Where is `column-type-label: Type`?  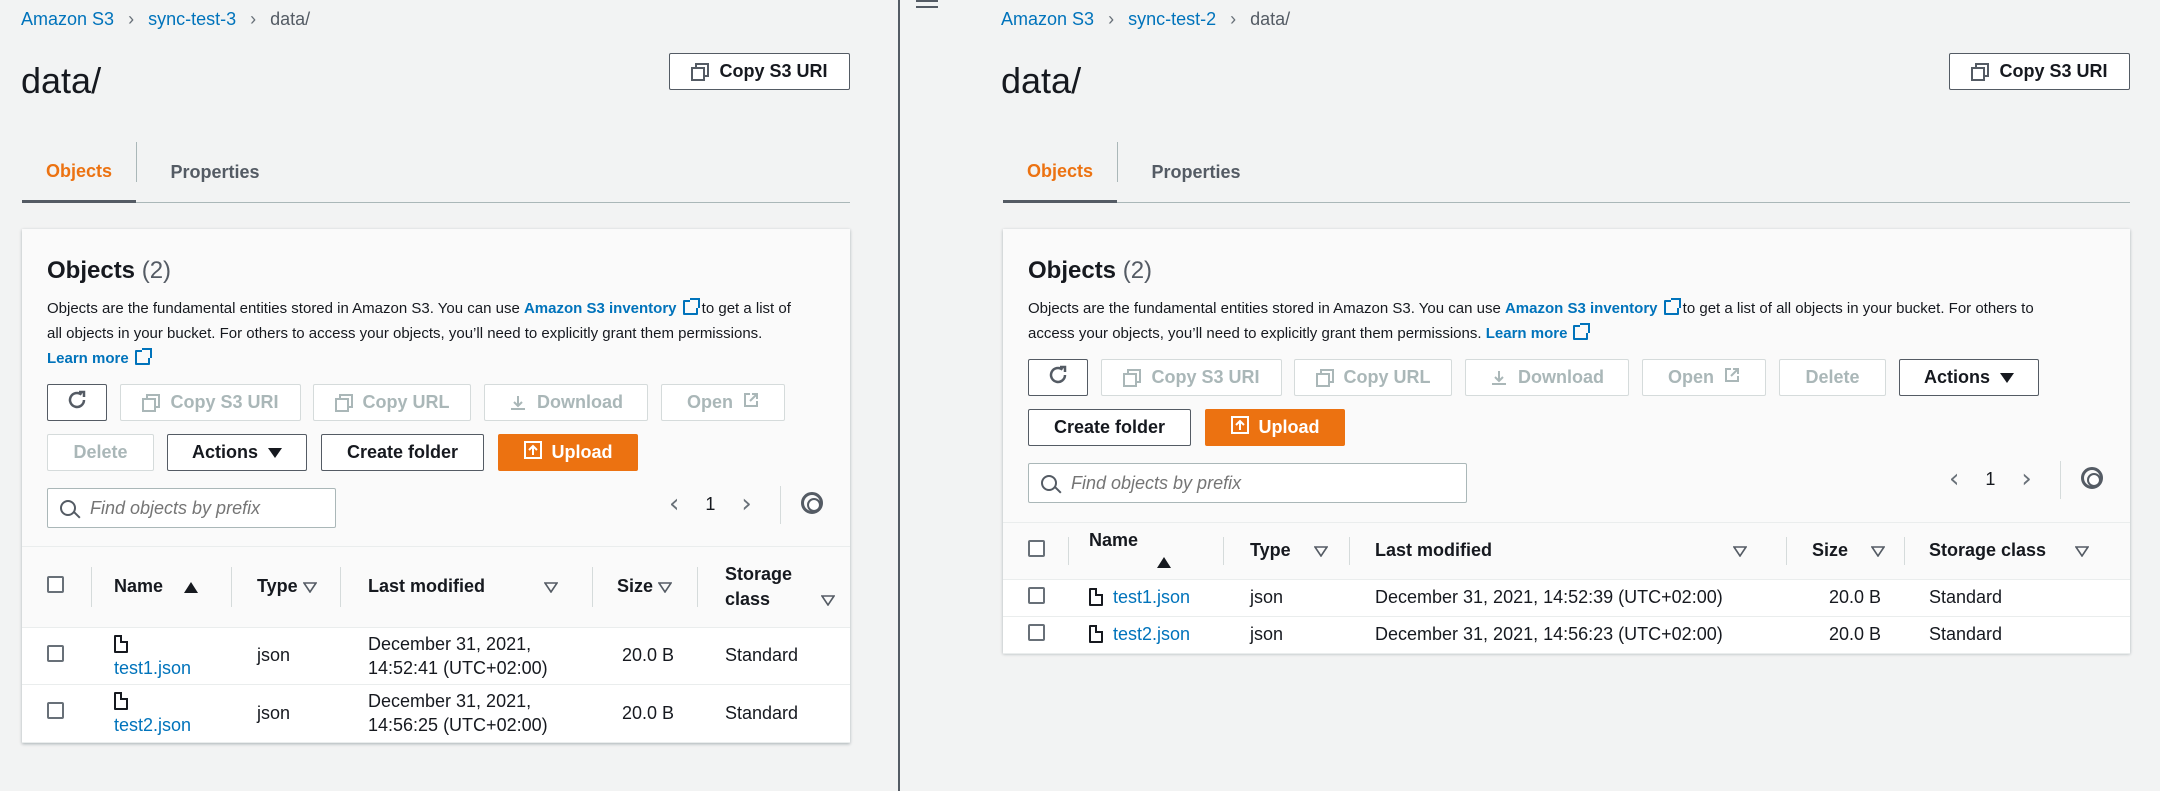
column-type-label: Type is located at coordinates (277, 586).